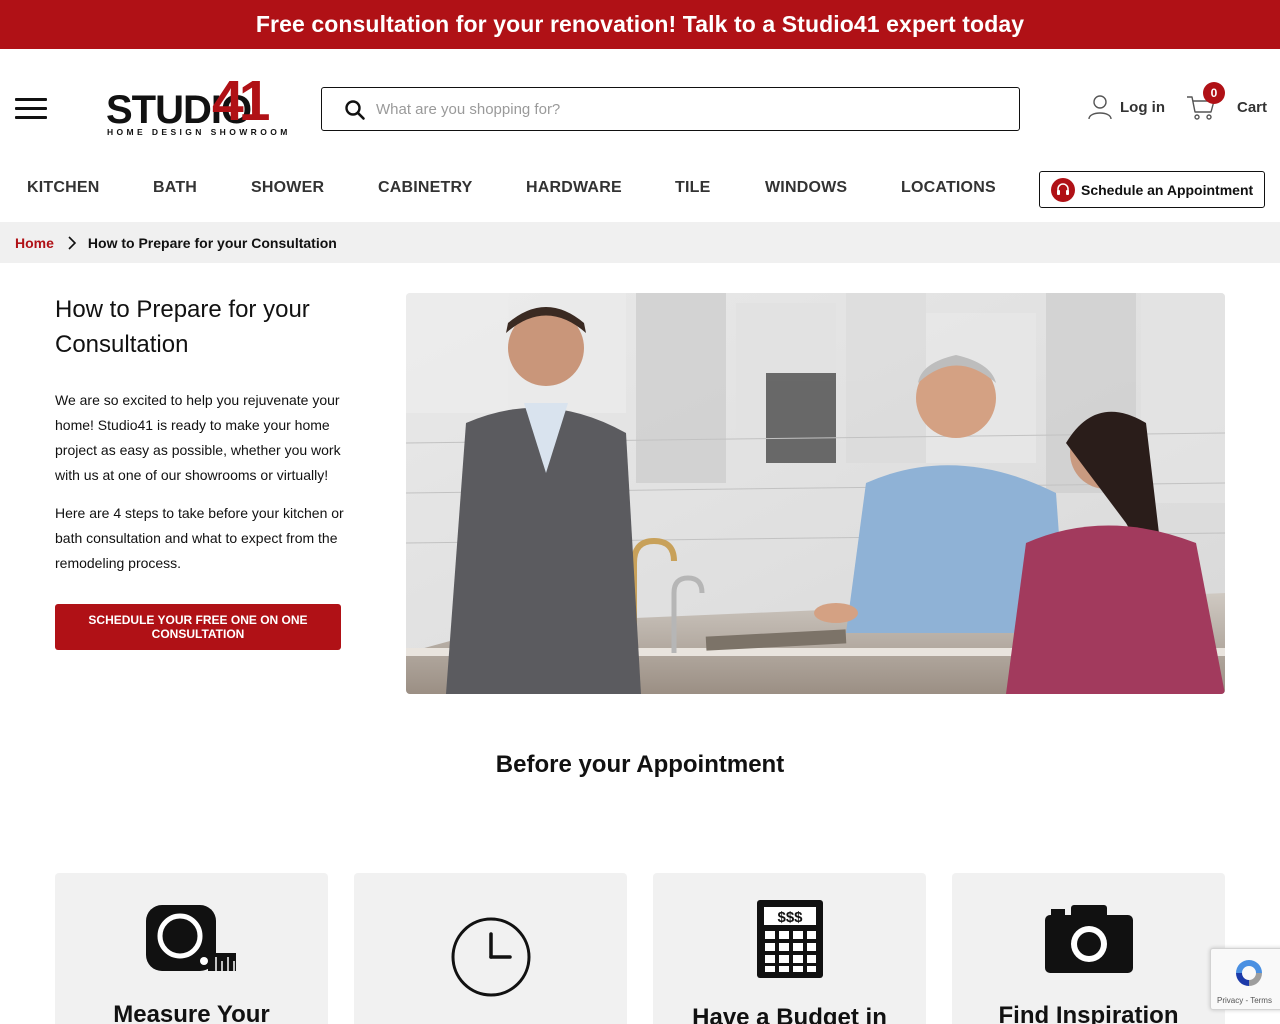 This screenshot has width=1280, height=1024. Describe the element at coordinates (355, 110) in the screenshot. I see `search-icon` at that location.